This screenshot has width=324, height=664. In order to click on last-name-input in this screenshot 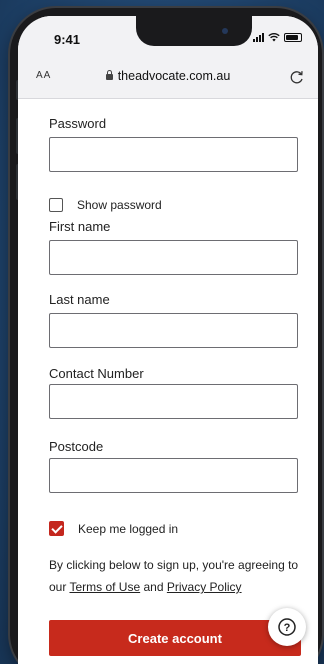, I will do `click(173, 330)`.